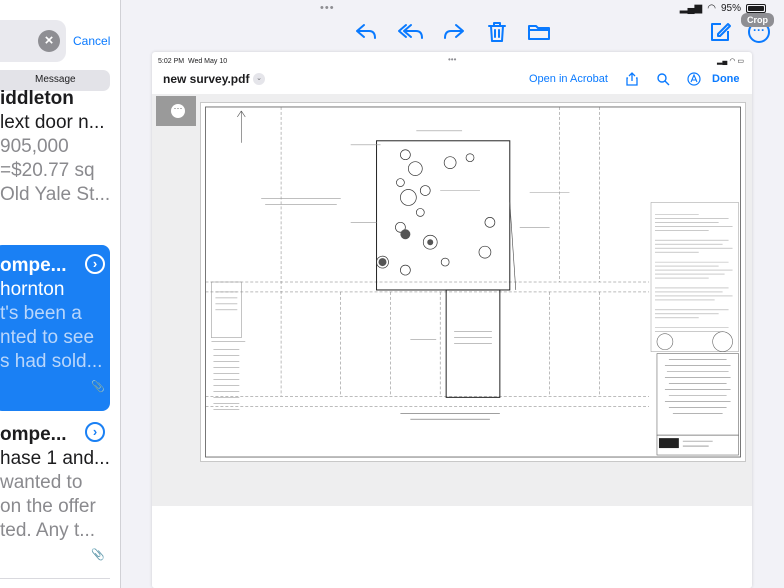 The image size is (784, 588). What do you see at coordinates (694, 79) in the screenshot?
I see `markup-icon` at bounding box center [694, 79].